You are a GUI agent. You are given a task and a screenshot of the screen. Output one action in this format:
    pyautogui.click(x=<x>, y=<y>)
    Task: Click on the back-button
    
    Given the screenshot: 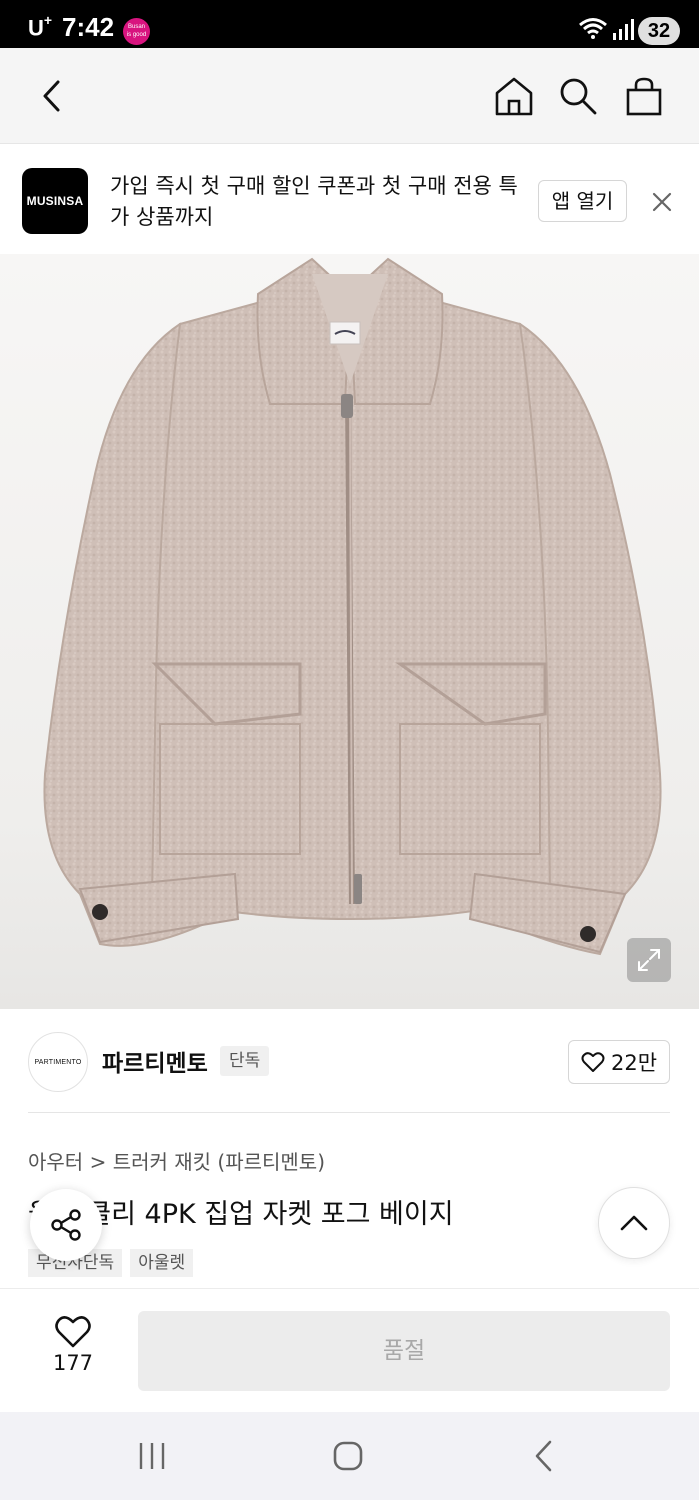 What is the action you would take?
    pyautogui.click(x=52, y=96)
    